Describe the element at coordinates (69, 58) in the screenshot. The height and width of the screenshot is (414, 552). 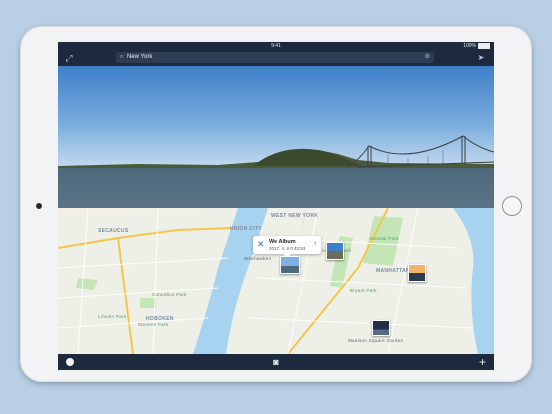
I see `expand-icon: ⤢` at that location.